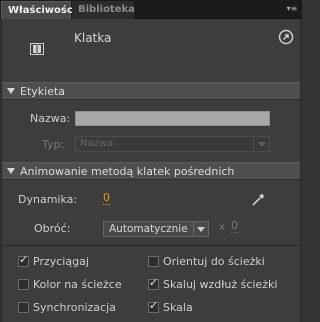 The width and height of the screenshot is (320, 322). Describe the element at coordinates (172, 144) in the screenshot. I see `type-select: Nazwa` at that location.